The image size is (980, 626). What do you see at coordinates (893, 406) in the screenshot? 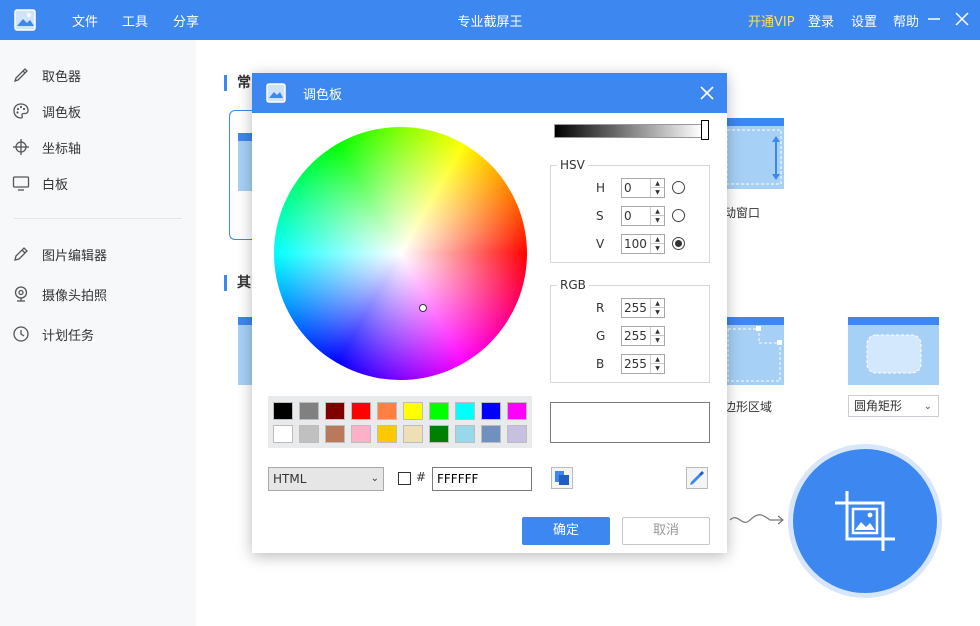
I see `shape-dropdown: 圆角矩形 ⌄` at bounding box center [893, 406].